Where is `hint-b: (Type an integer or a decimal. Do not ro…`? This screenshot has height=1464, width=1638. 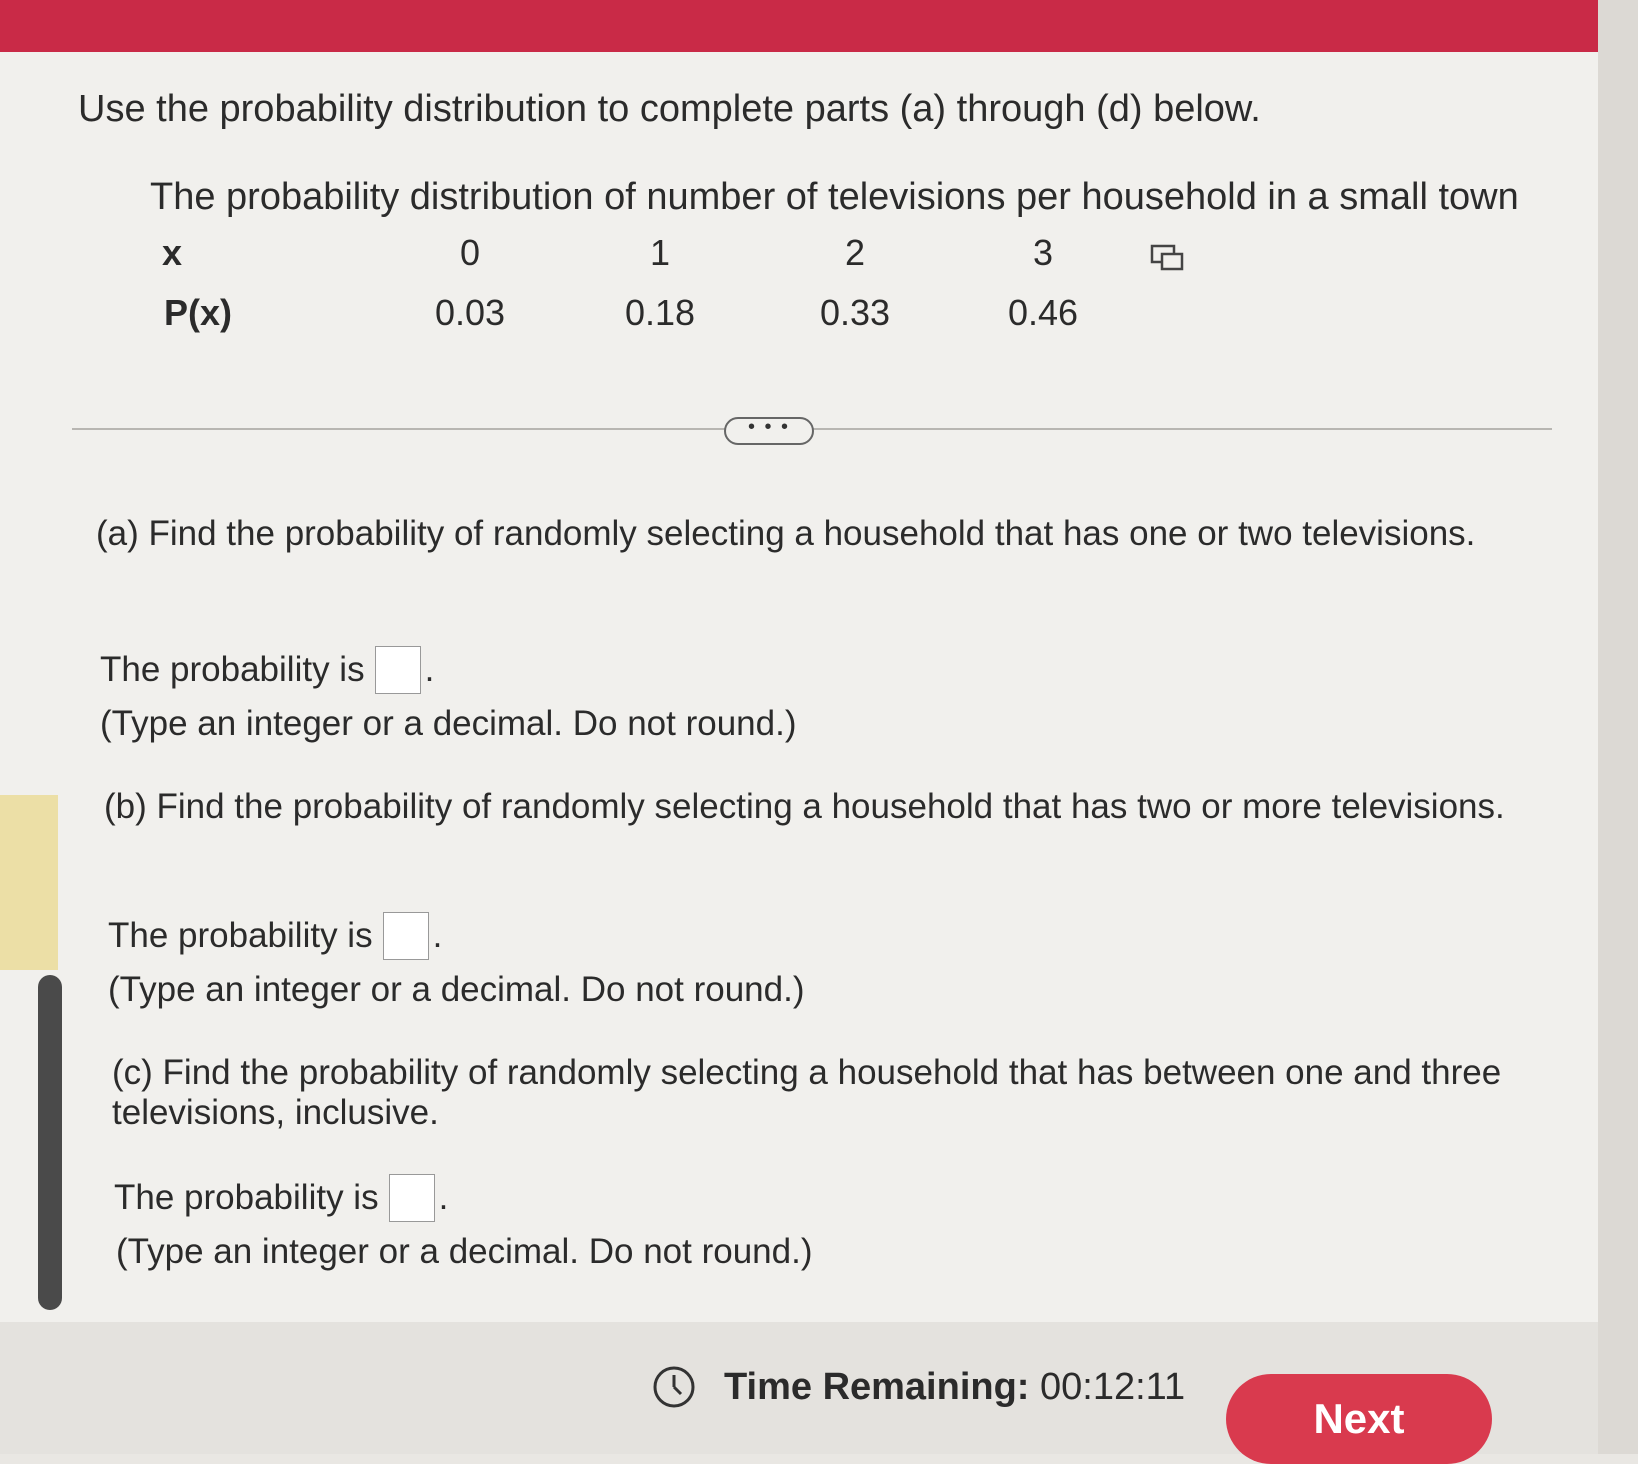 hint-b: (Type an integer or a decimal. Do not ro… is located at coordinates (456, 989).